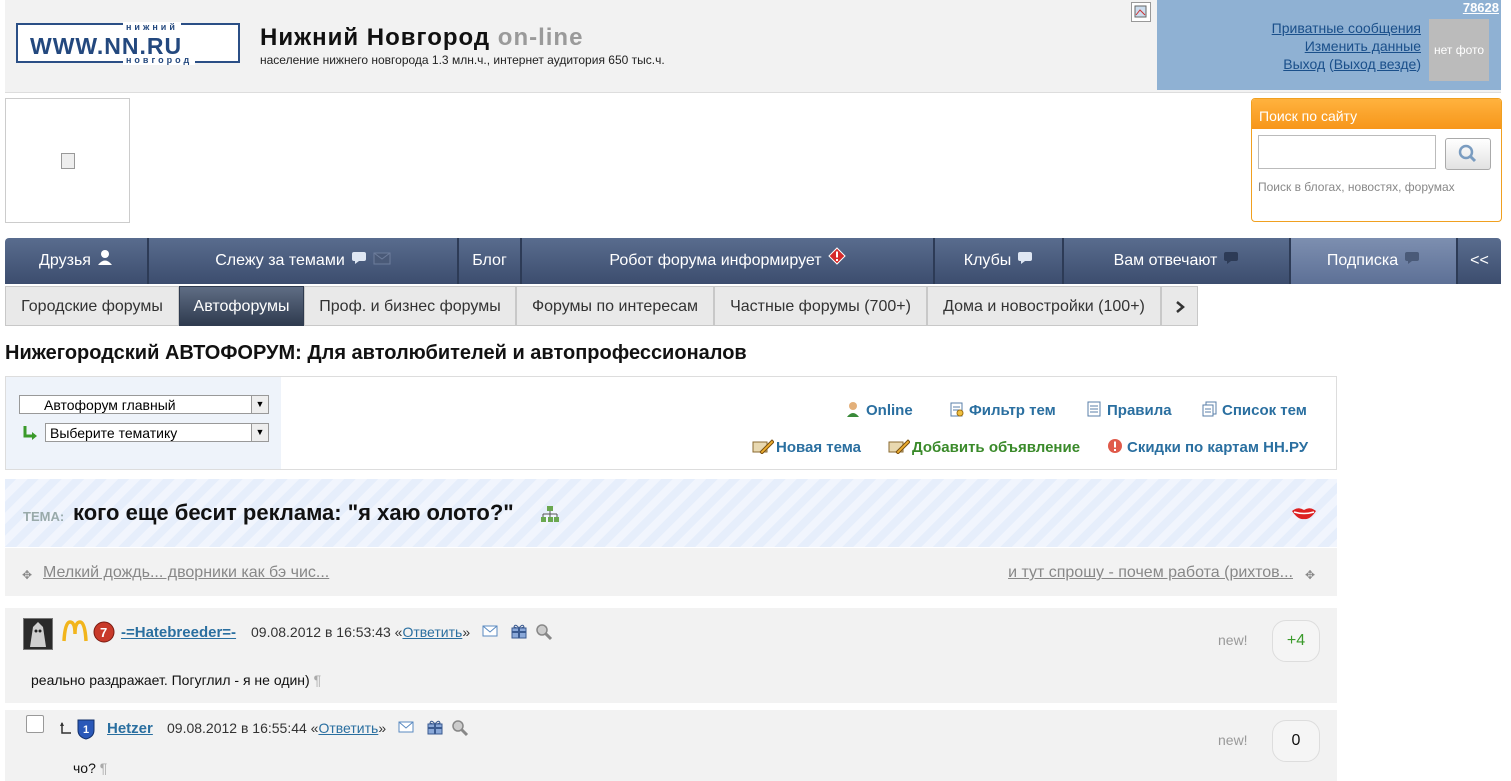 Image resolution: width=1511 pixels, height=781 pixels. Describe the element at coordinates (1114, 446) in the screenshot. I see `alert-icon` at that location.